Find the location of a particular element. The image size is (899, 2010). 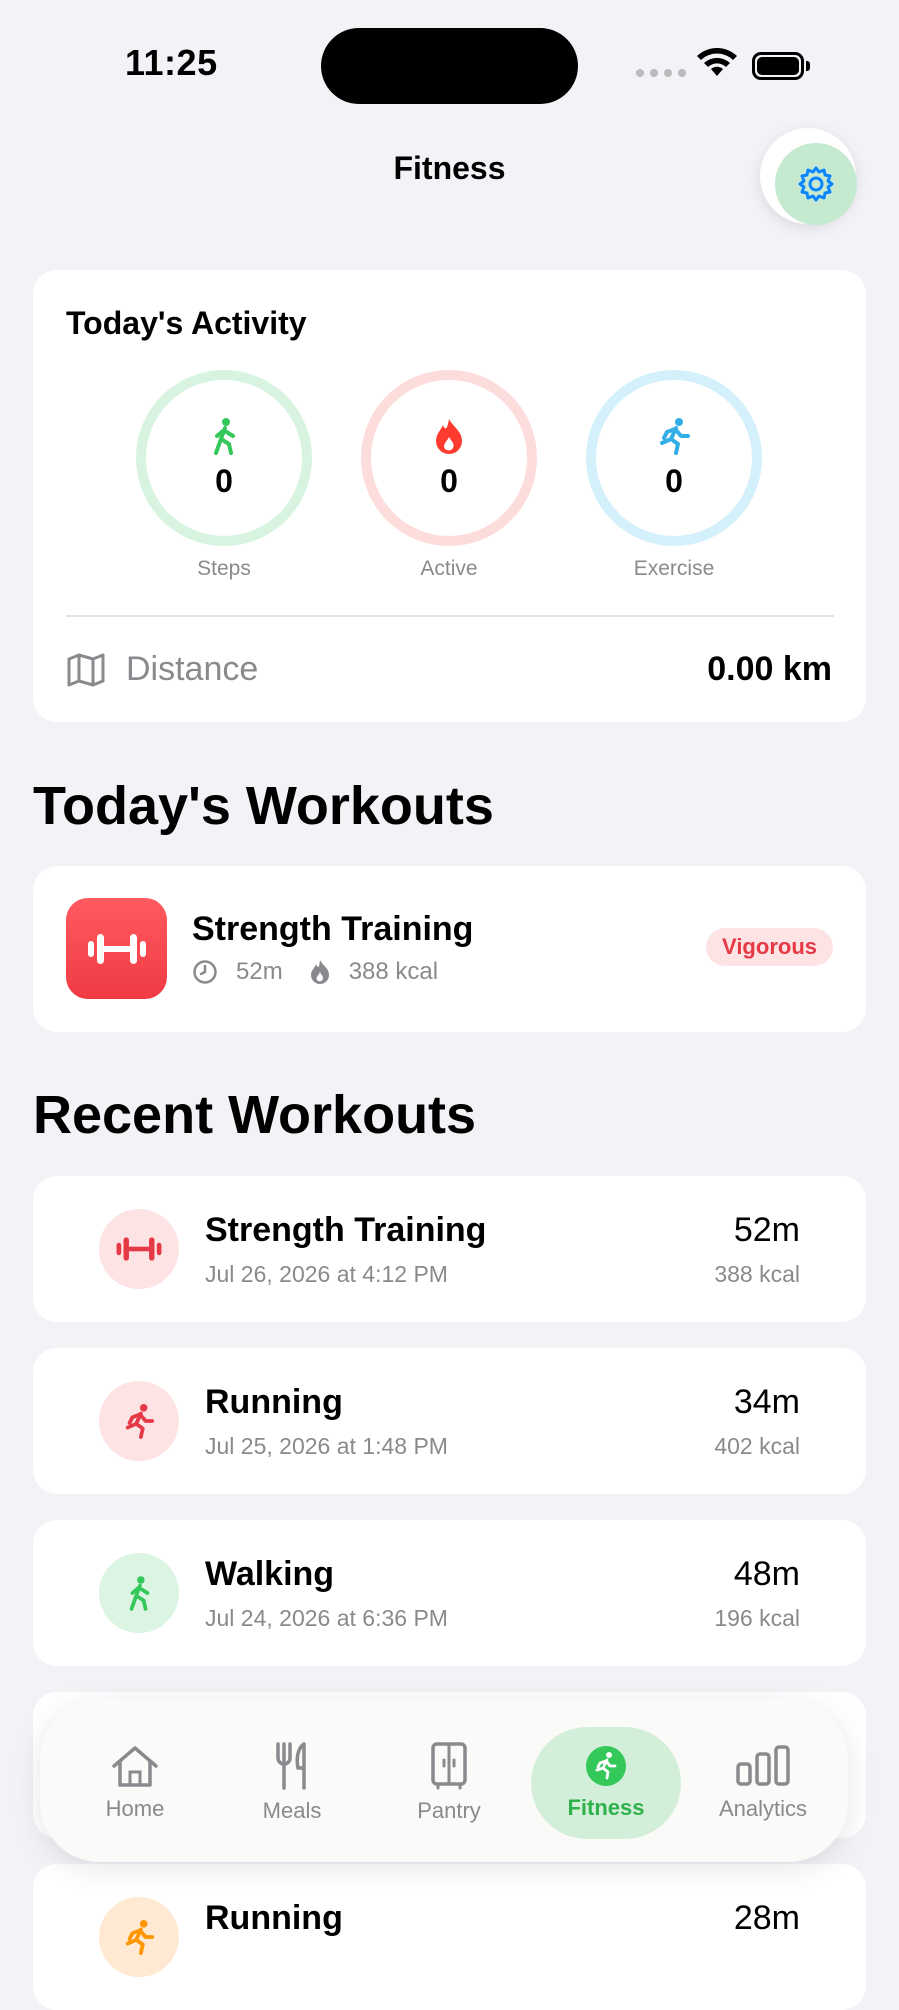

exercise-value: 0 is located at coordinates (674, 480).